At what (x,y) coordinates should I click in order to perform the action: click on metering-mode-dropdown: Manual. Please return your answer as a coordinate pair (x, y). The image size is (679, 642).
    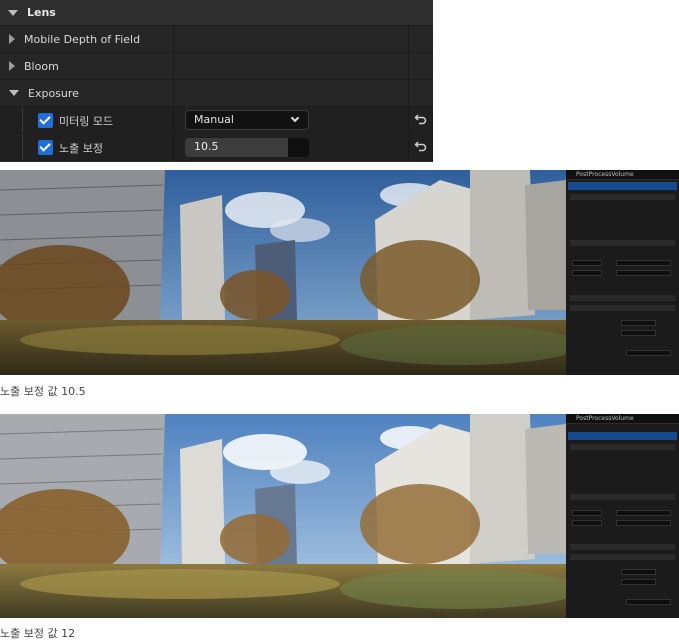
    Looking at the image, I should click on (247, 120).